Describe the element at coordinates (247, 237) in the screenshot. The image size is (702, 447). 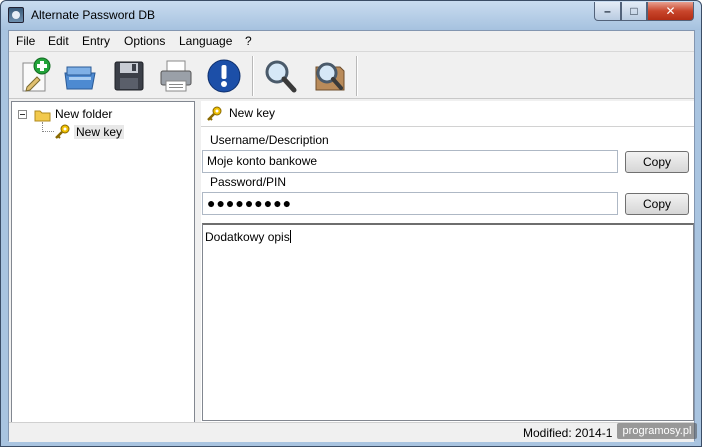
I see `notes-text: Dodatkowy opis` at that location.